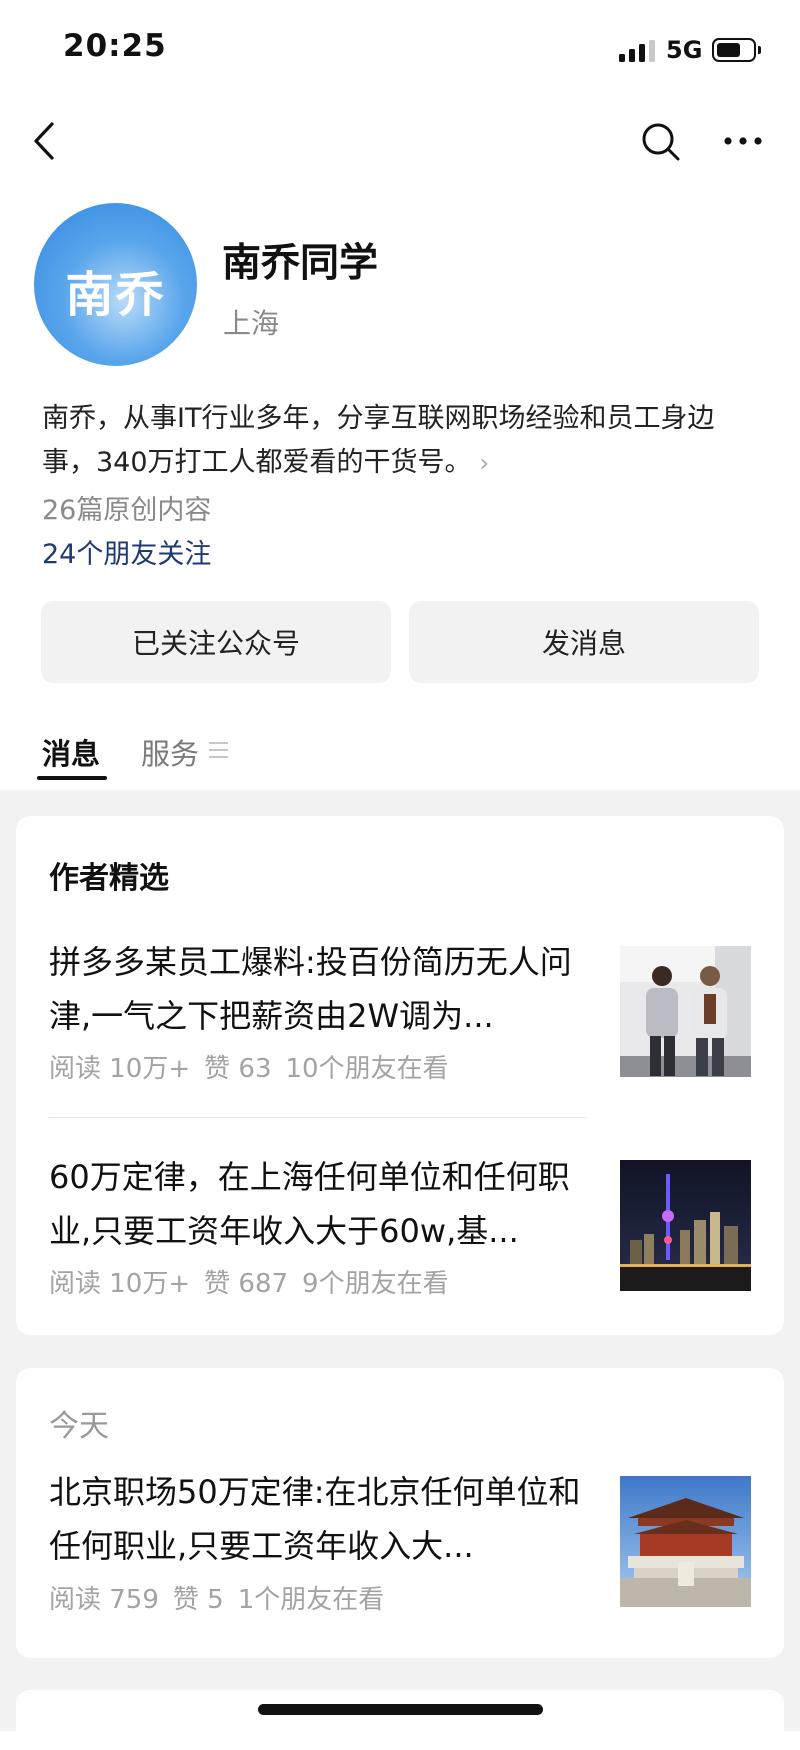  I want to click on shanghai-skyline-photo-icon, so click(685, 1225).